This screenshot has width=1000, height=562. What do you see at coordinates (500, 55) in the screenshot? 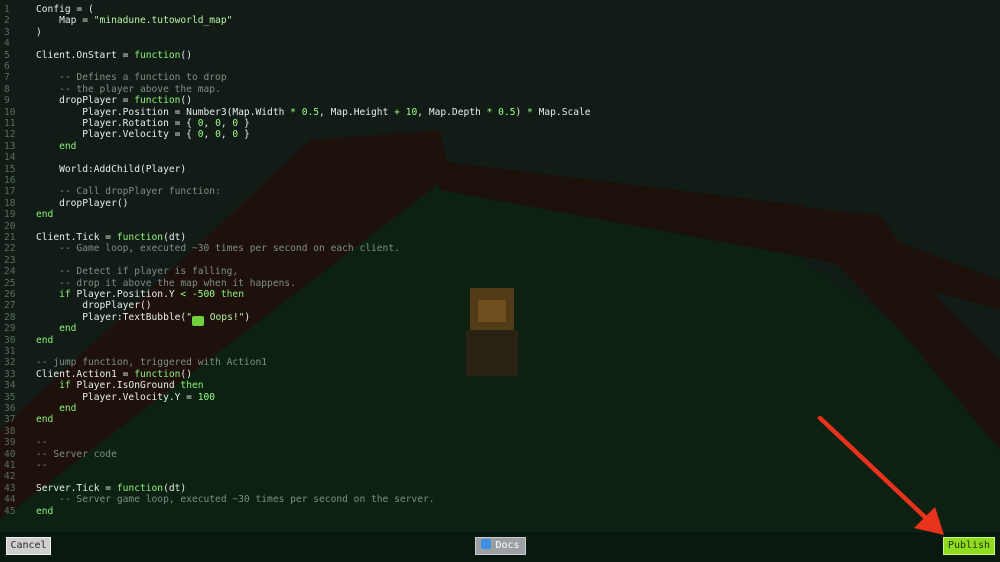
I see `code-line: 5 Client.OnStart = function()` at bounding box center [500, 55].